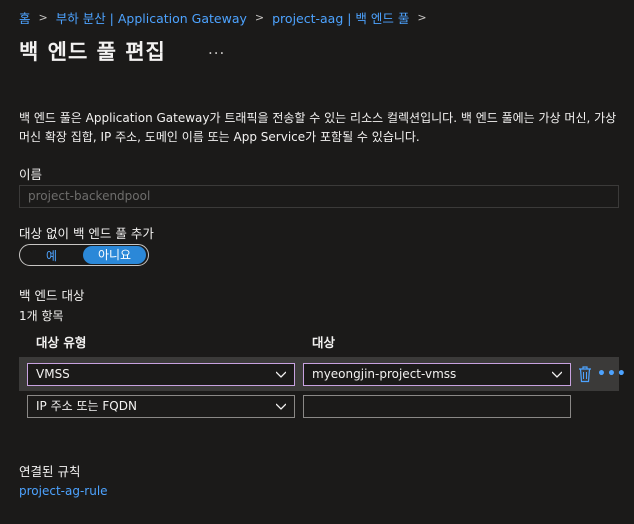 The height and width of the screenshot is (524, 634). What do you see at coordinates (86, 406) in the screenshot?
I see `target-type-value: IP 주소 또는 FQDN` at bounding box center [86, 406].